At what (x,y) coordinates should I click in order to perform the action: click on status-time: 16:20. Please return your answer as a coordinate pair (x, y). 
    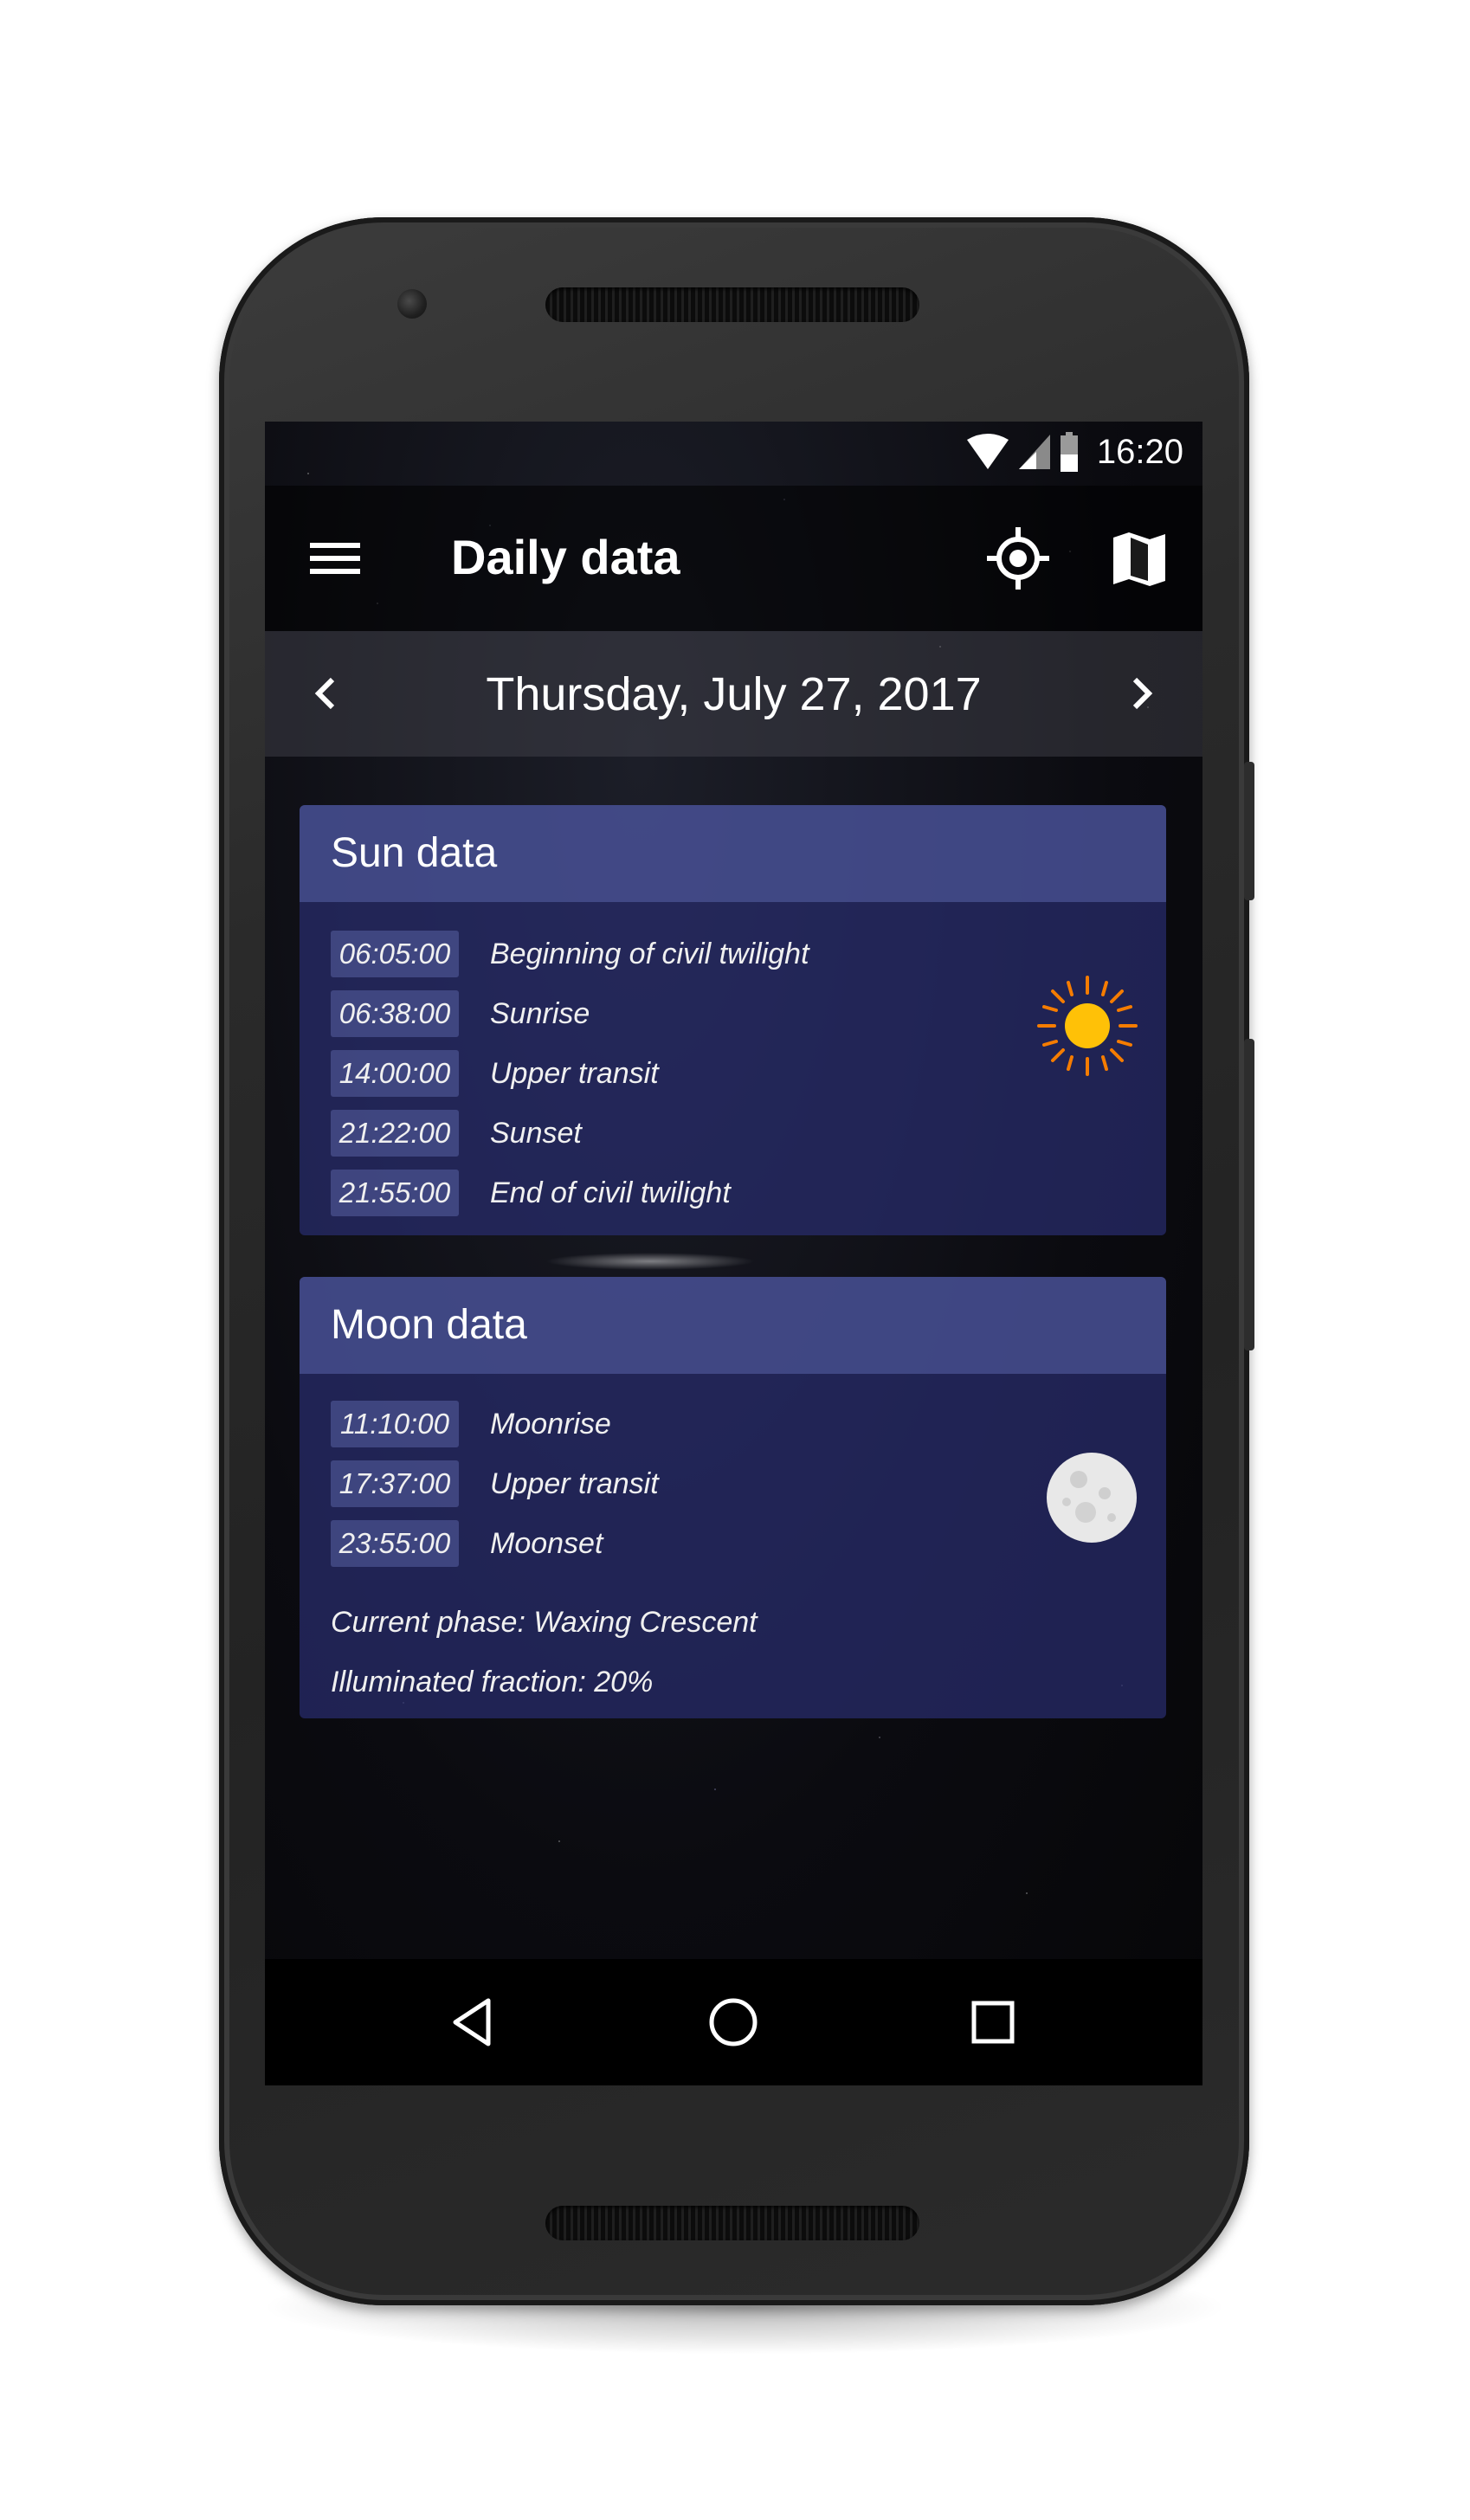
    Looking at the image, I should click on (1140, 451).